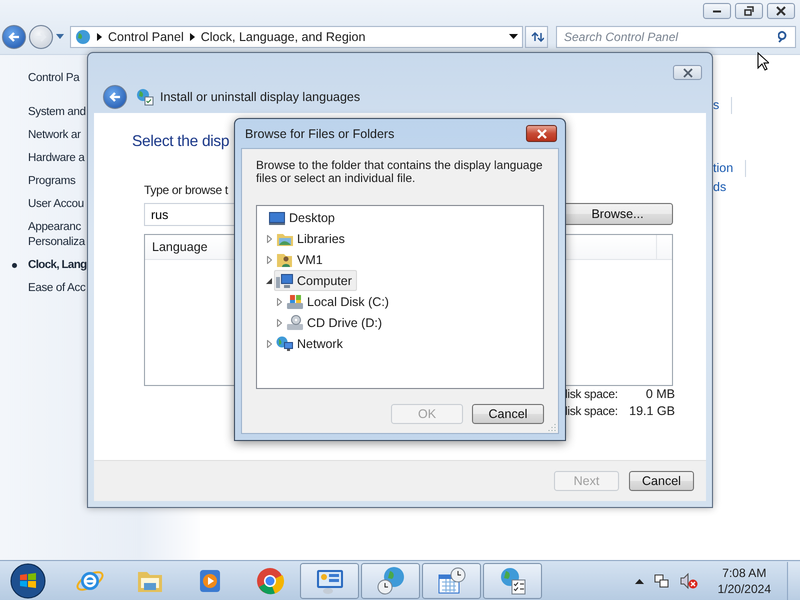 The width and height of the screenshot is (800, 600). Describe the element at coordinates (285, 260) in the screenshot. I see `user-folder-icon` at that location.